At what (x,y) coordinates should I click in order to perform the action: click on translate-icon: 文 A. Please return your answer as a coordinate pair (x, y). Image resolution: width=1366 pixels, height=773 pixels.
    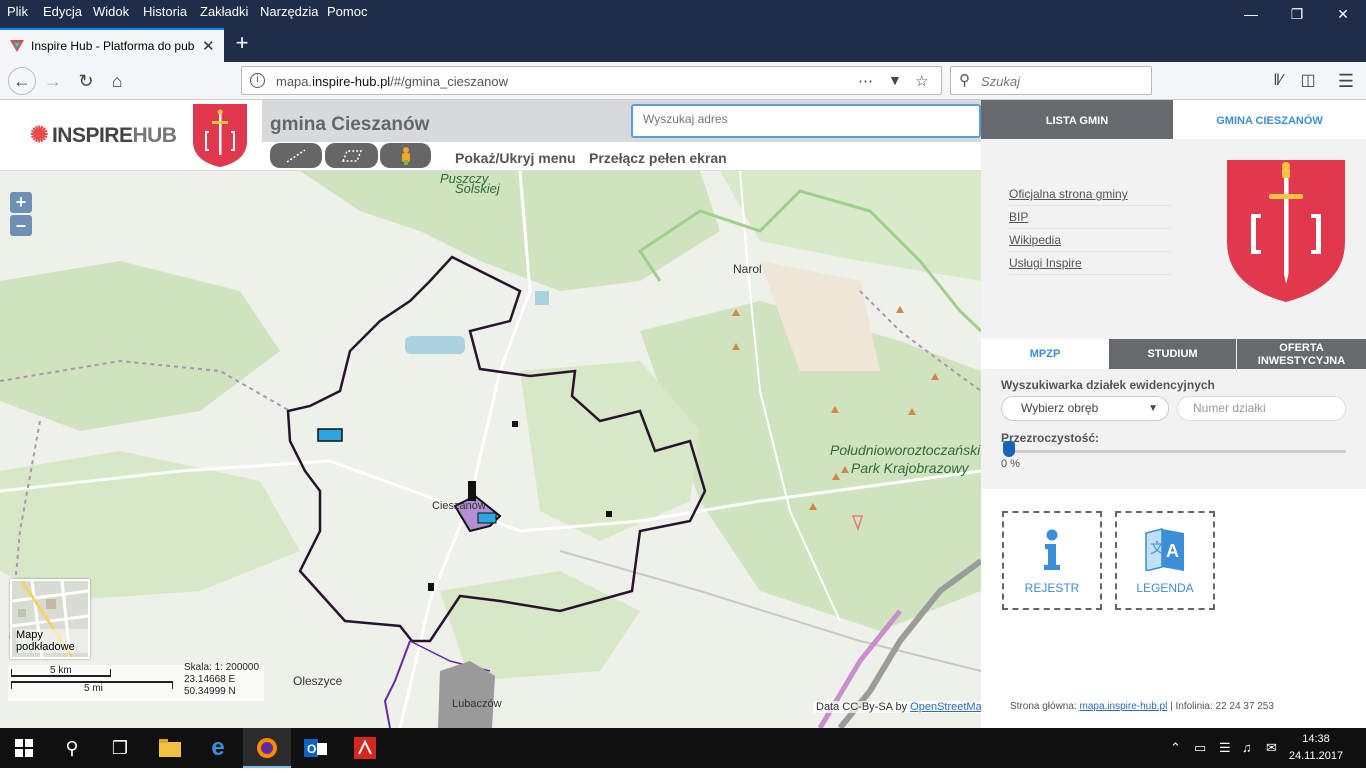
    Looking at the image, I should click on (1164, 549).